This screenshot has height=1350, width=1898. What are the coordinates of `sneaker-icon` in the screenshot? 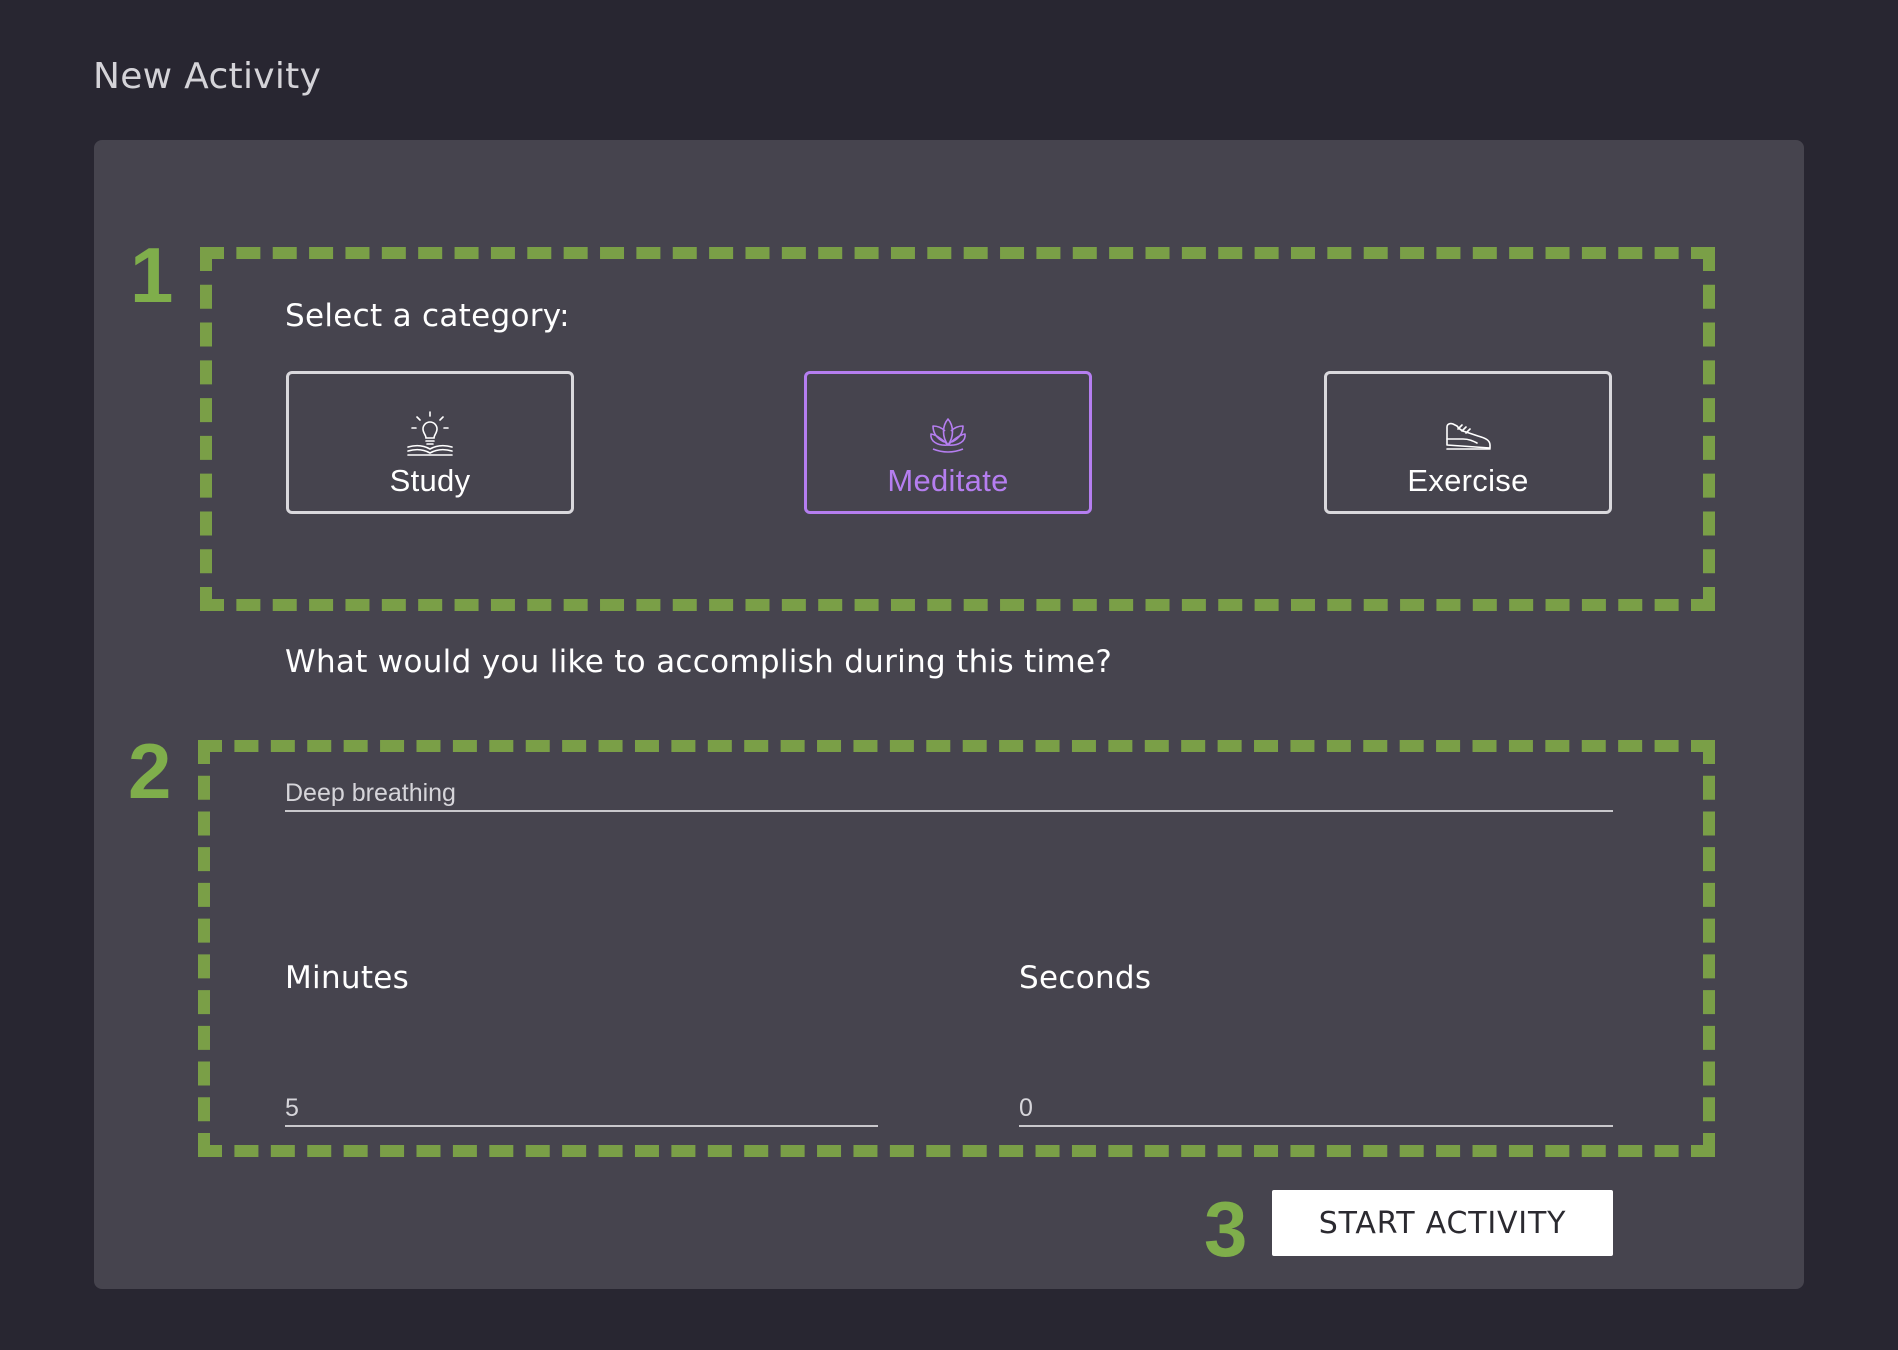 It's located at (1468, 436).